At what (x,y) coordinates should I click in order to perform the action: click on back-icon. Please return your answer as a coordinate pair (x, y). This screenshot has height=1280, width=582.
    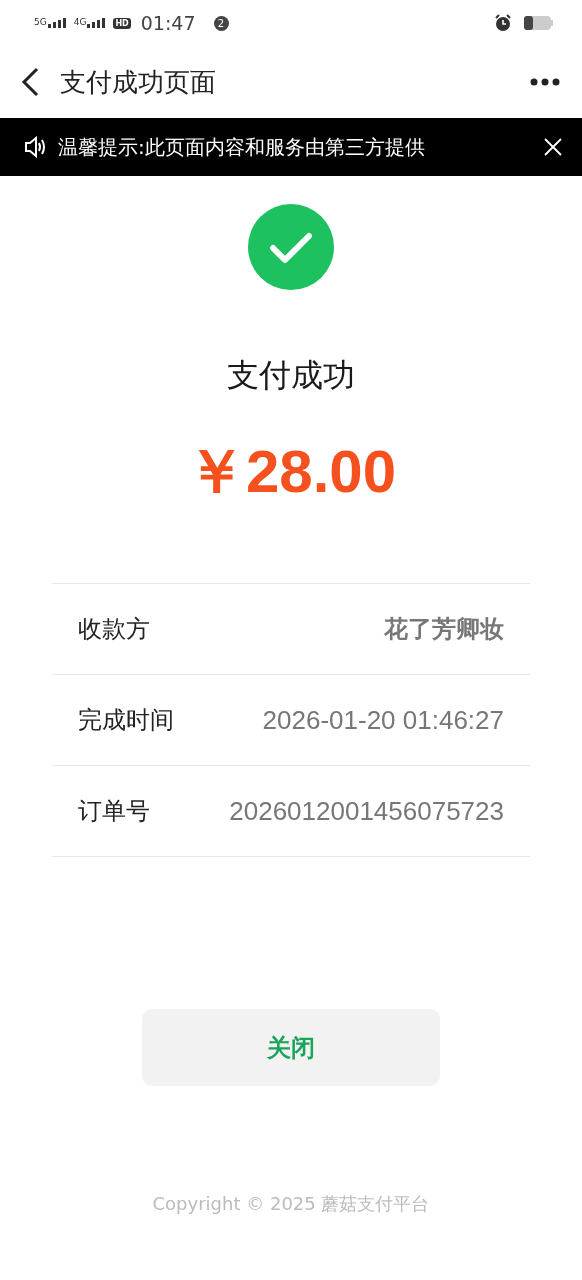
    Looking at the image, I should click on (30, 82).